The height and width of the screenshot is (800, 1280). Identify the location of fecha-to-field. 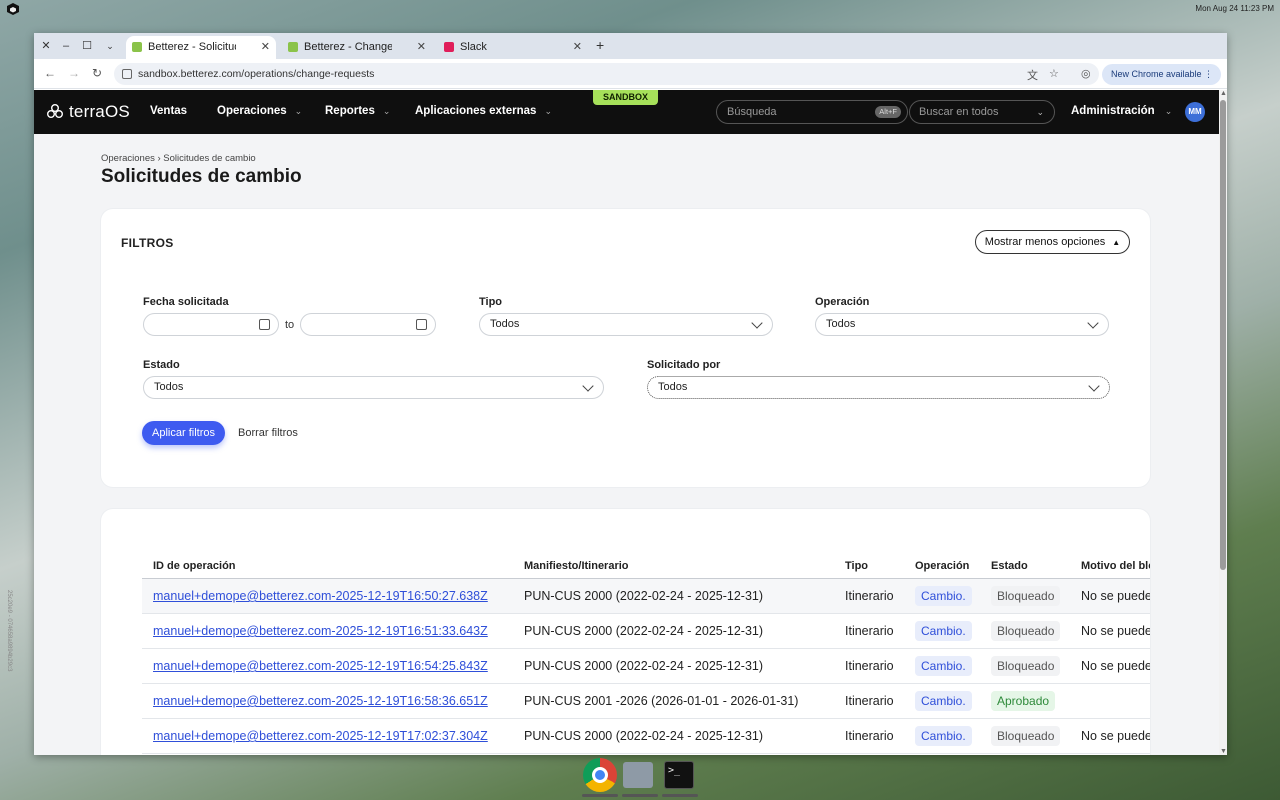
(368, 324).